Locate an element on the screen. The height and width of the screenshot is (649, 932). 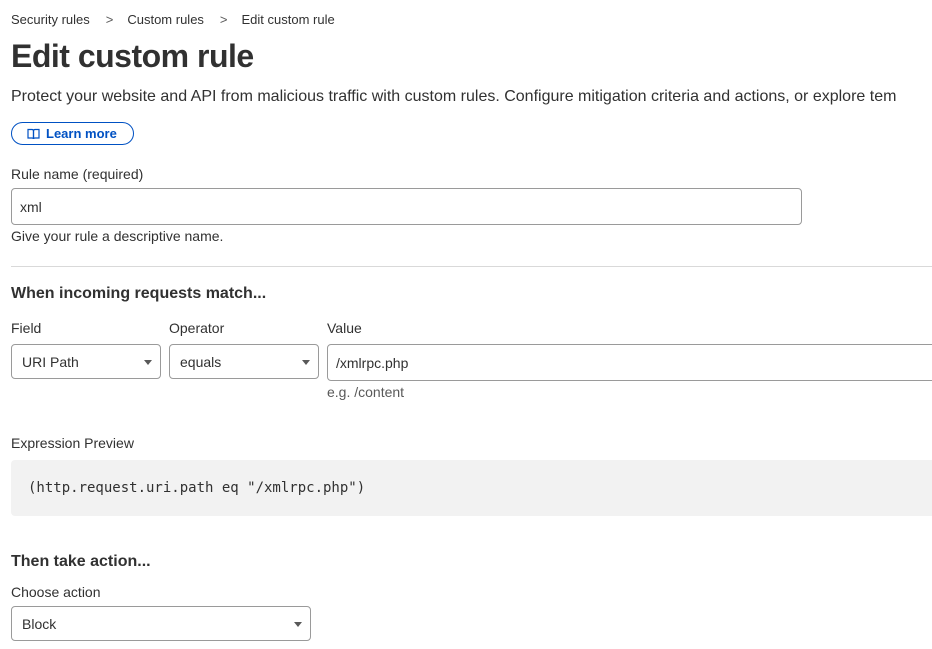
rule-name-label: Rule name (required) is located at coordinates (77, 174).